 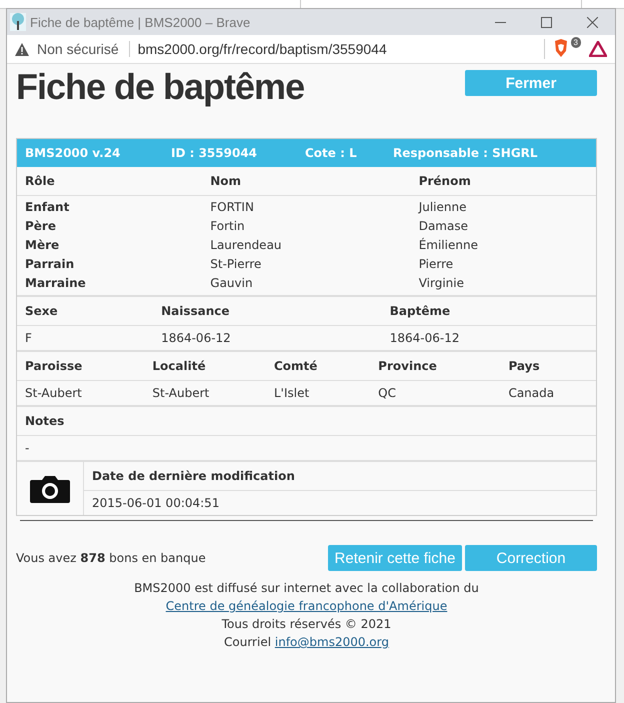 I want to click on tree-icon, so click(x=18, y=22).